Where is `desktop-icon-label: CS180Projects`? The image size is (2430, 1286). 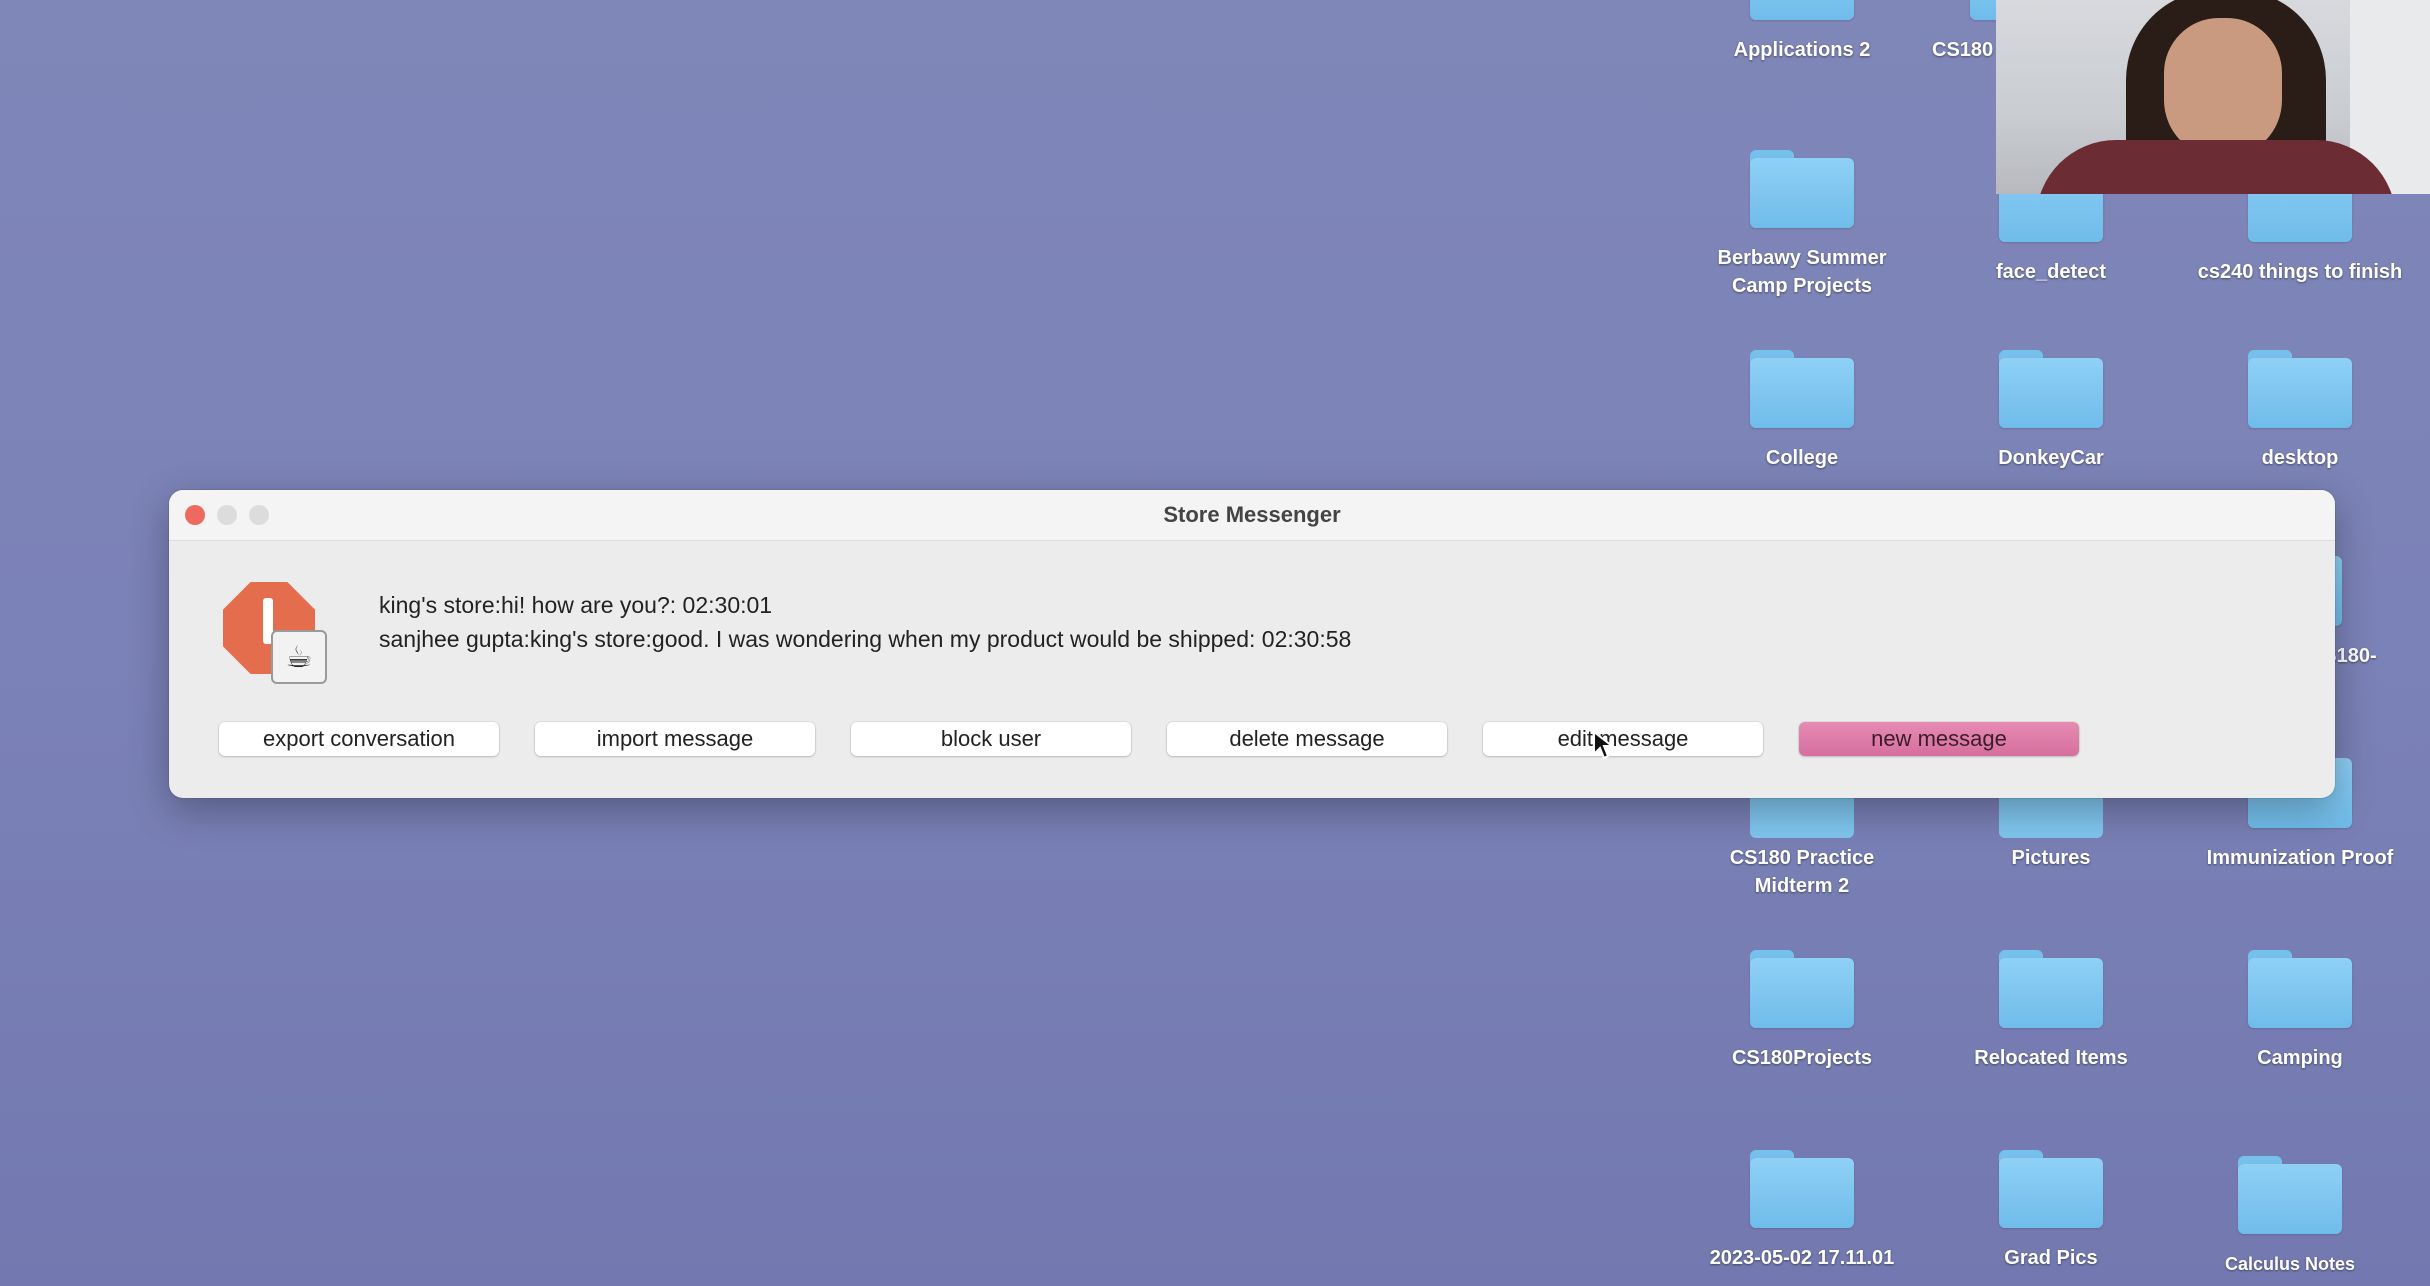
desktop-icon-label: CS180Projects is located at coordinates (1802, 1058).